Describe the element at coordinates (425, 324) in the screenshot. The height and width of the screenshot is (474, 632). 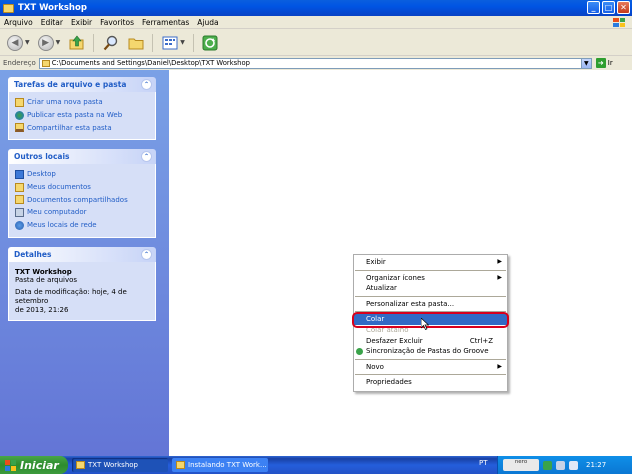
I see `mouse-cursor-icon` at that location.